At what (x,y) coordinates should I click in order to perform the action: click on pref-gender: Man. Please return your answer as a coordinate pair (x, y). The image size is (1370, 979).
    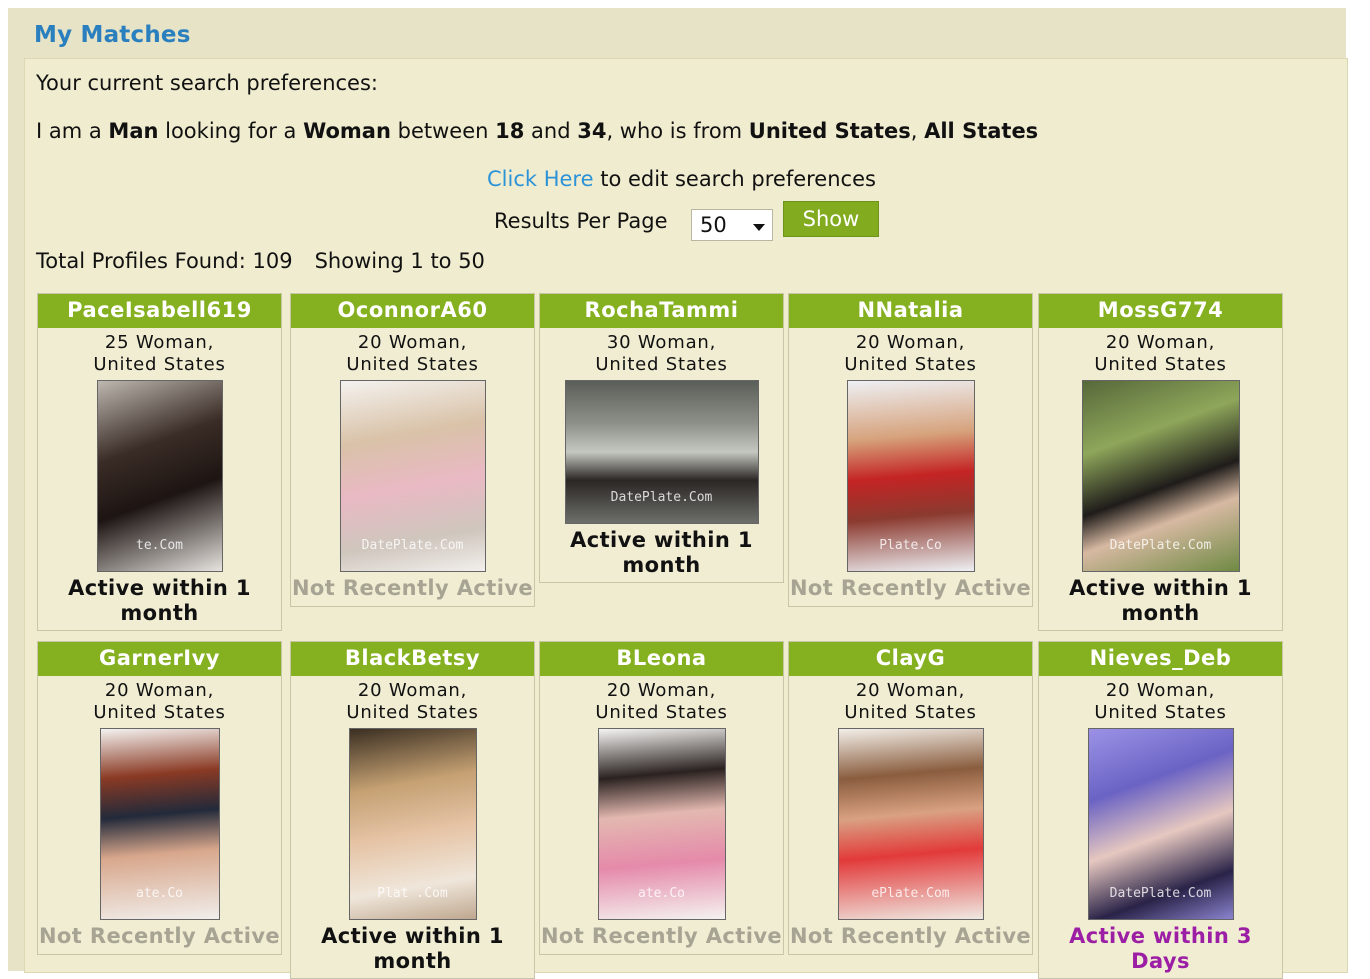
    Looking at the image, I should click on (133, 131).